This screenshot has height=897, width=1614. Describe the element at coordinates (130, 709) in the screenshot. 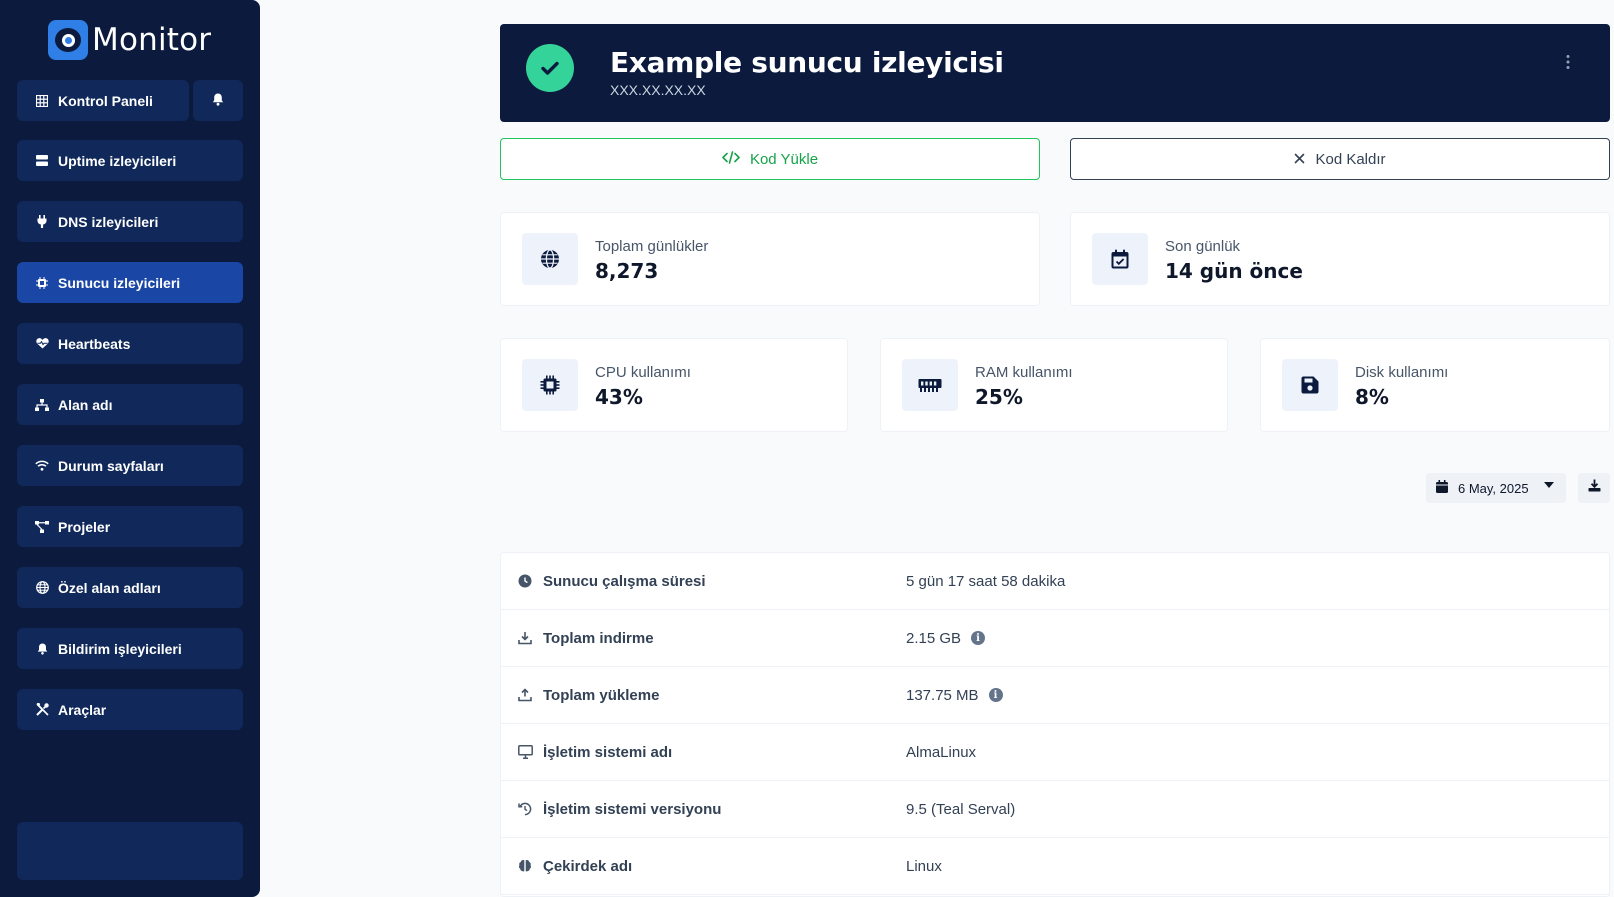

I see `sidebar-item-tools: Araçlar` at that location.